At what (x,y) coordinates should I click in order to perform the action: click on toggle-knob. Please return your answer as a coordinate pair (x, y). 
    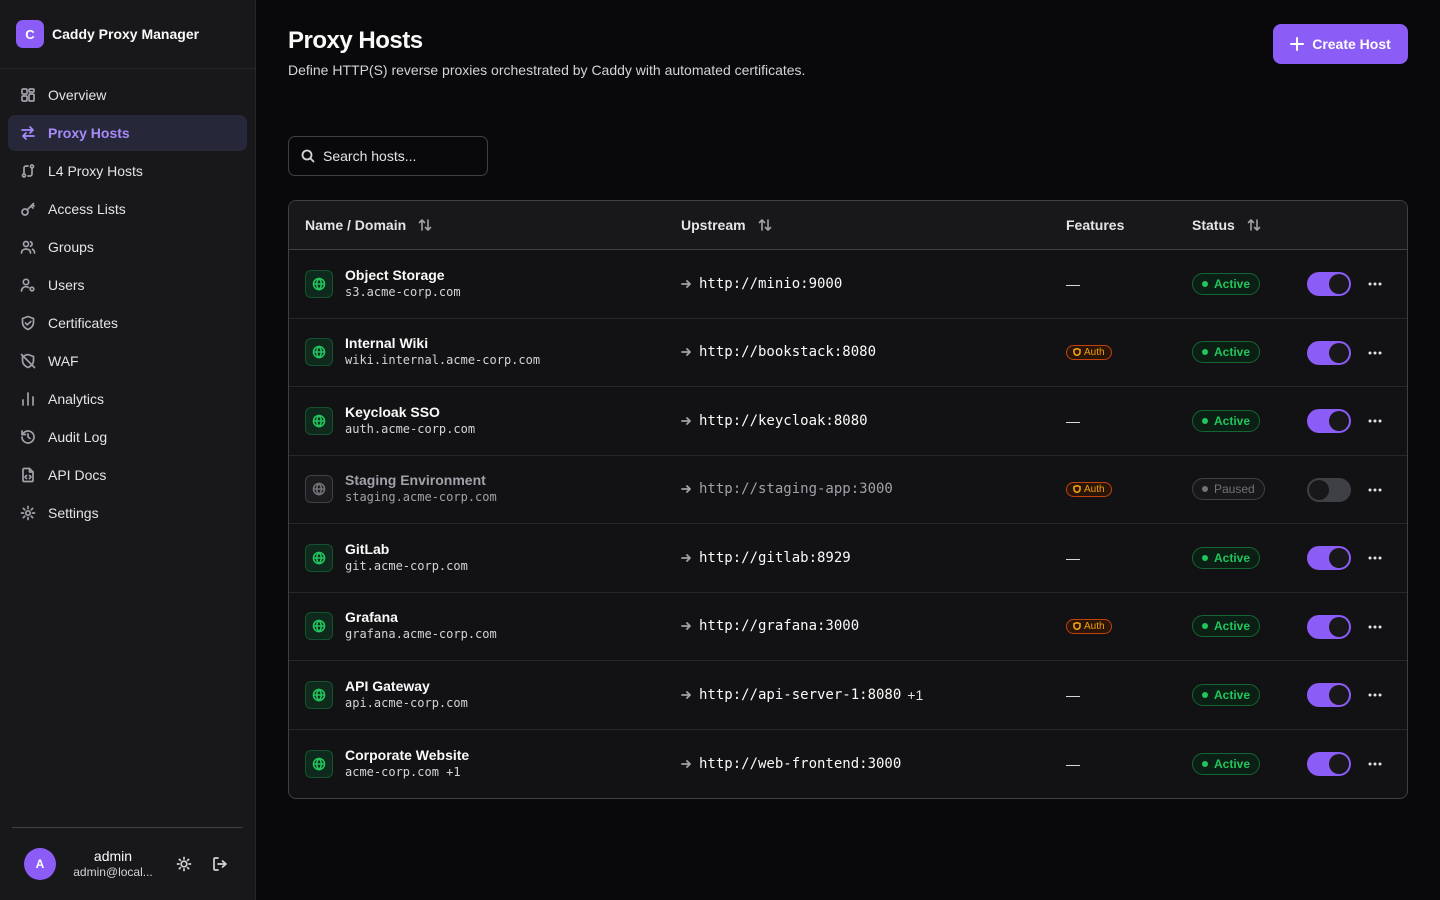
    Looking at the image, I should click on (1339, 763).